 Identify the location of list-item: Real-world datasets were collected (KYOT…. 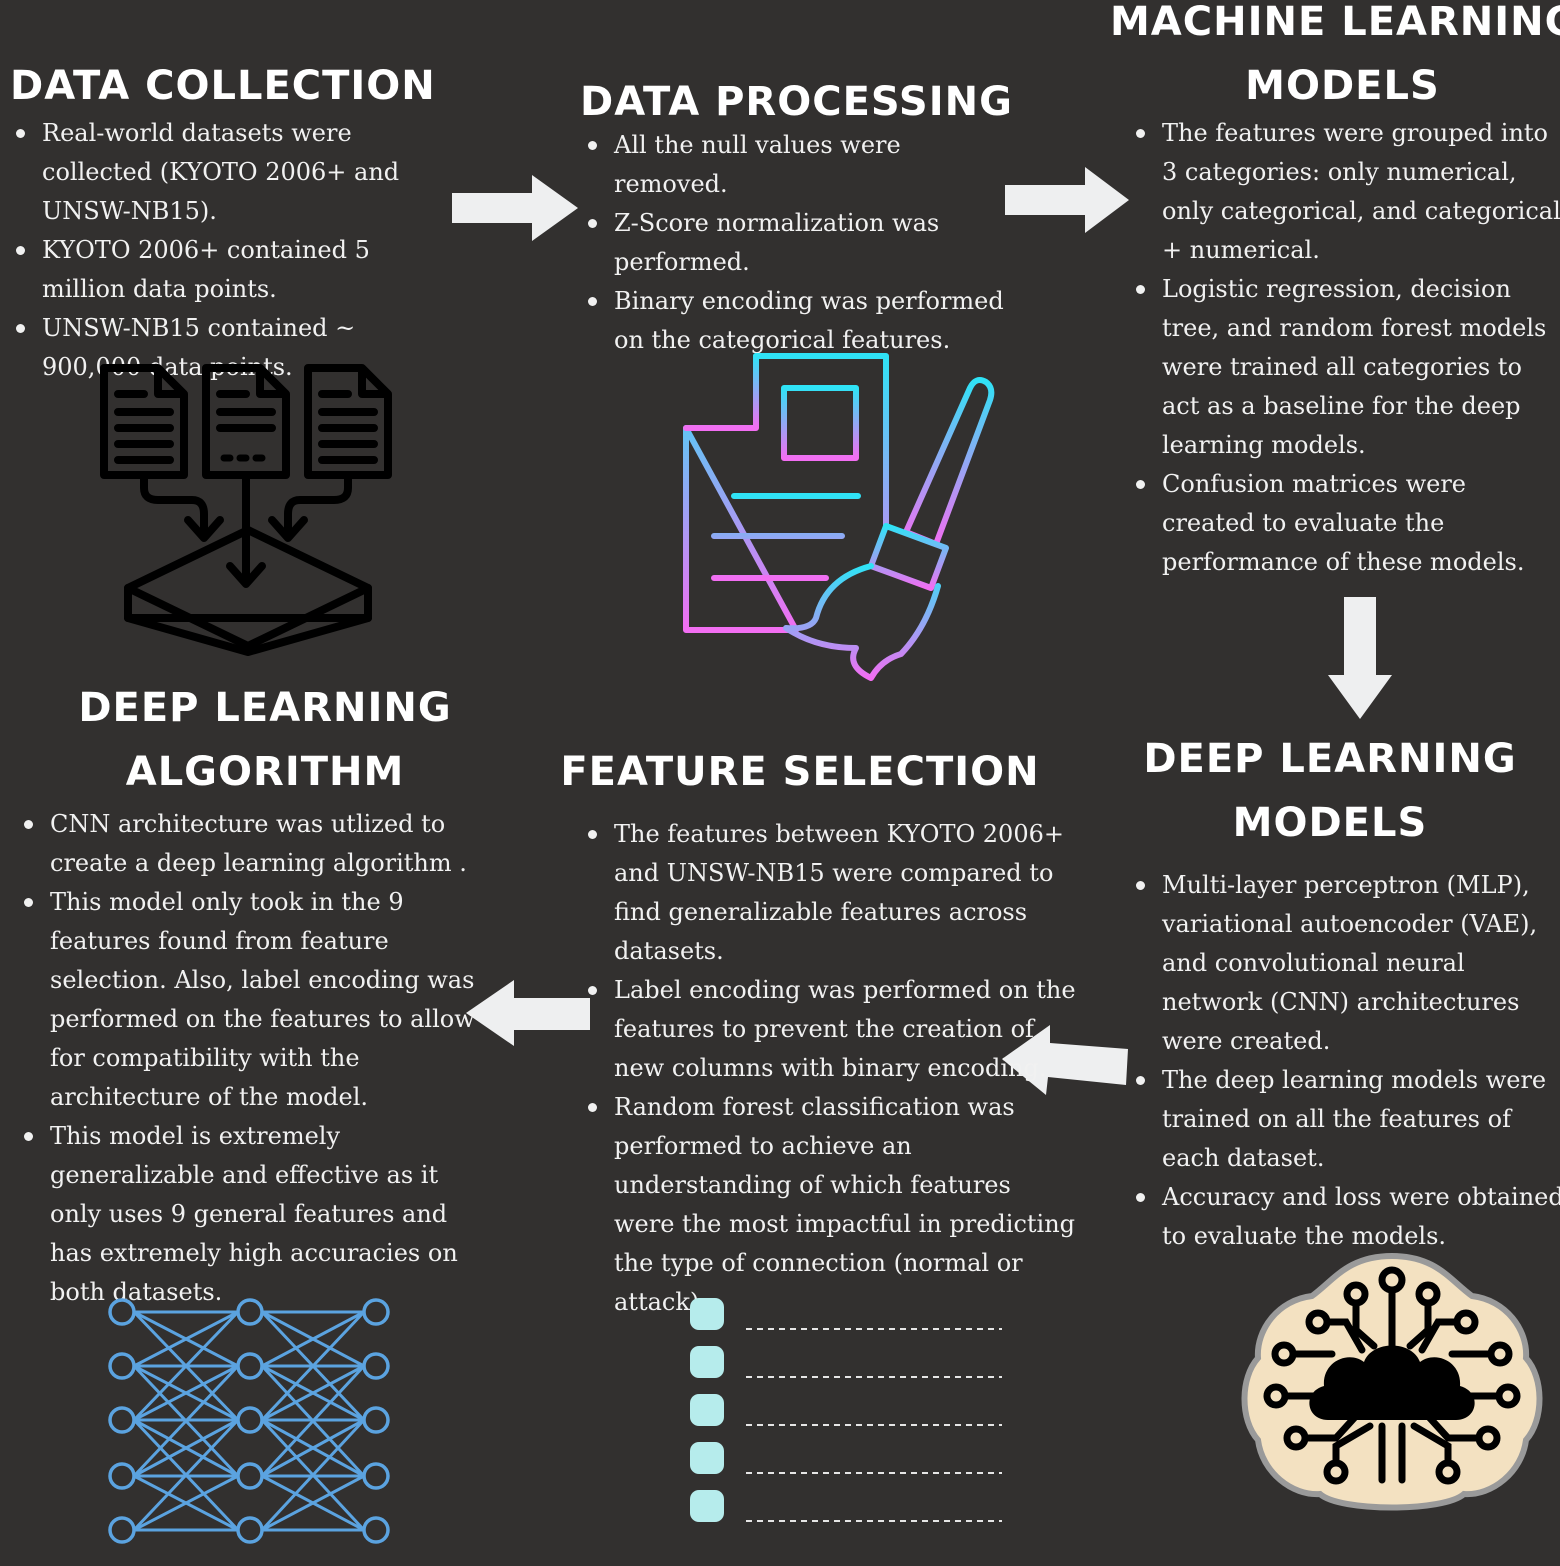
(229, 172).